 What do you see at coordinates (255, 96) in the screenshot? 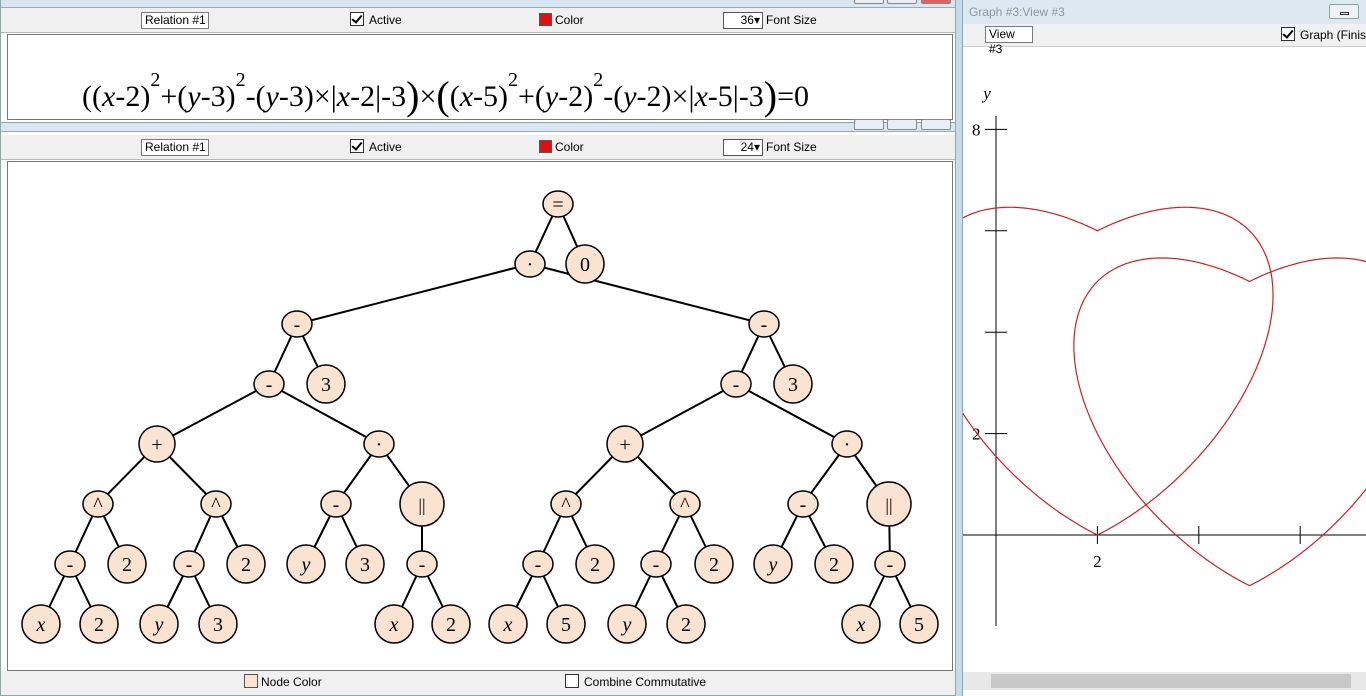
I see `equation-token: -(` at bounding box center [255, 96].